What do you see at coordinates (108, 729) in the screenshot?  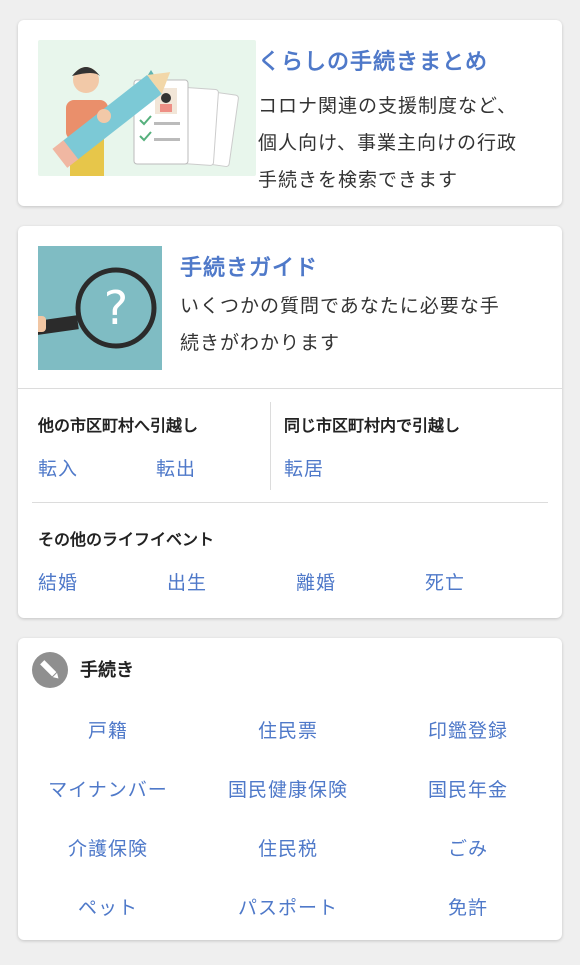 I see `proc-koseki: 戸籍` at bounding box center [108, 729].